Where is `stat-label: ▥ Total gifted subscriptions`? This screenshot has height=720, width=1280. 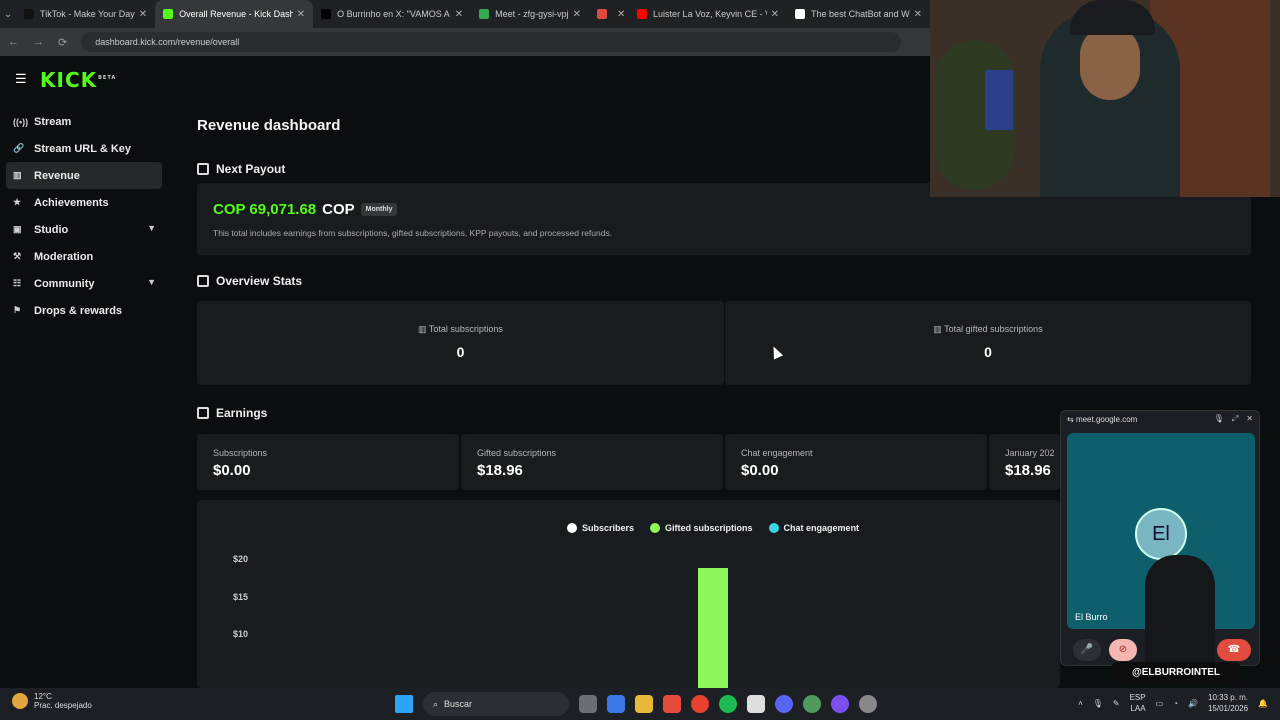 stat-label: ▥ Total gifted subscriptions is located at coordinates (988, 329).